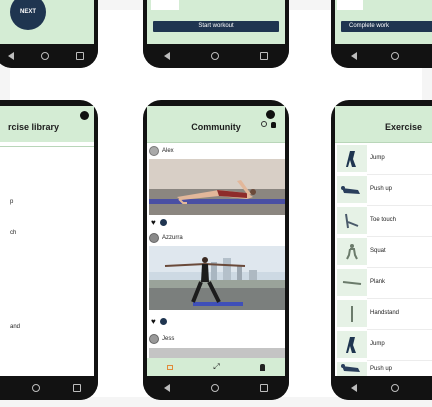  Describe the element at coordinates (47, 22) in the screenshot. I see `phone-top-left-screen: NEXT` at that location.